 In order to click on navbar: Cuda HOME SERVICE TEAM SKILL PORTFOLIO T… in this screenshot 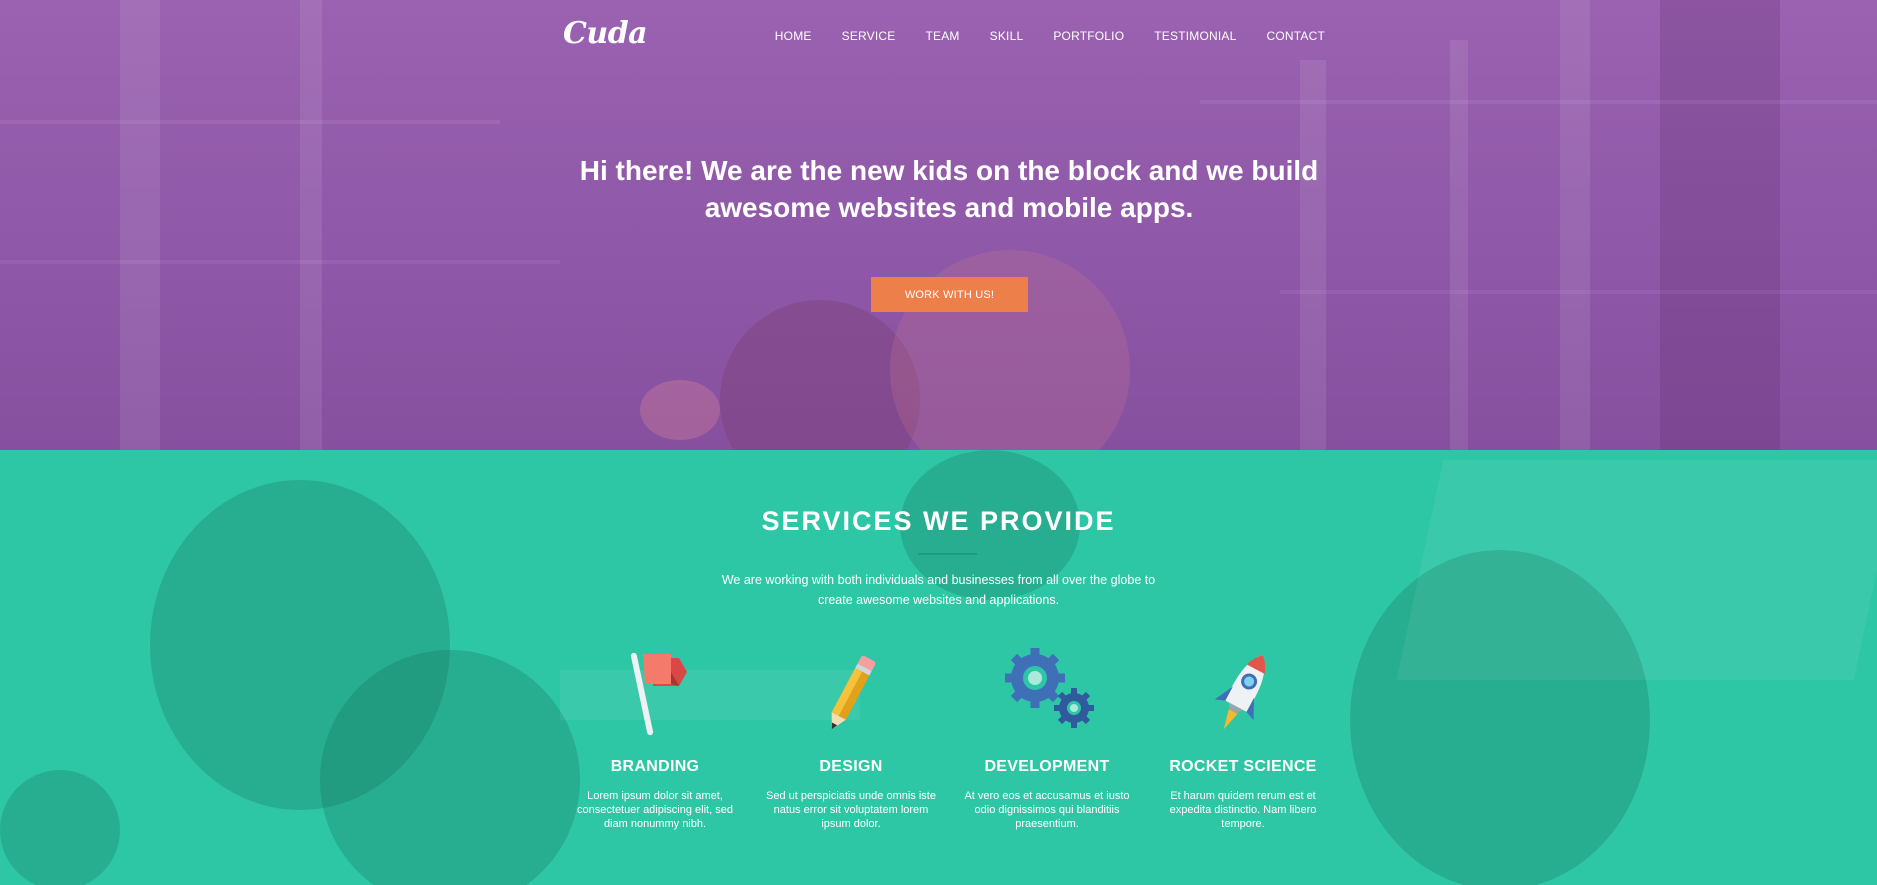, I will do `click(938, 37)`.